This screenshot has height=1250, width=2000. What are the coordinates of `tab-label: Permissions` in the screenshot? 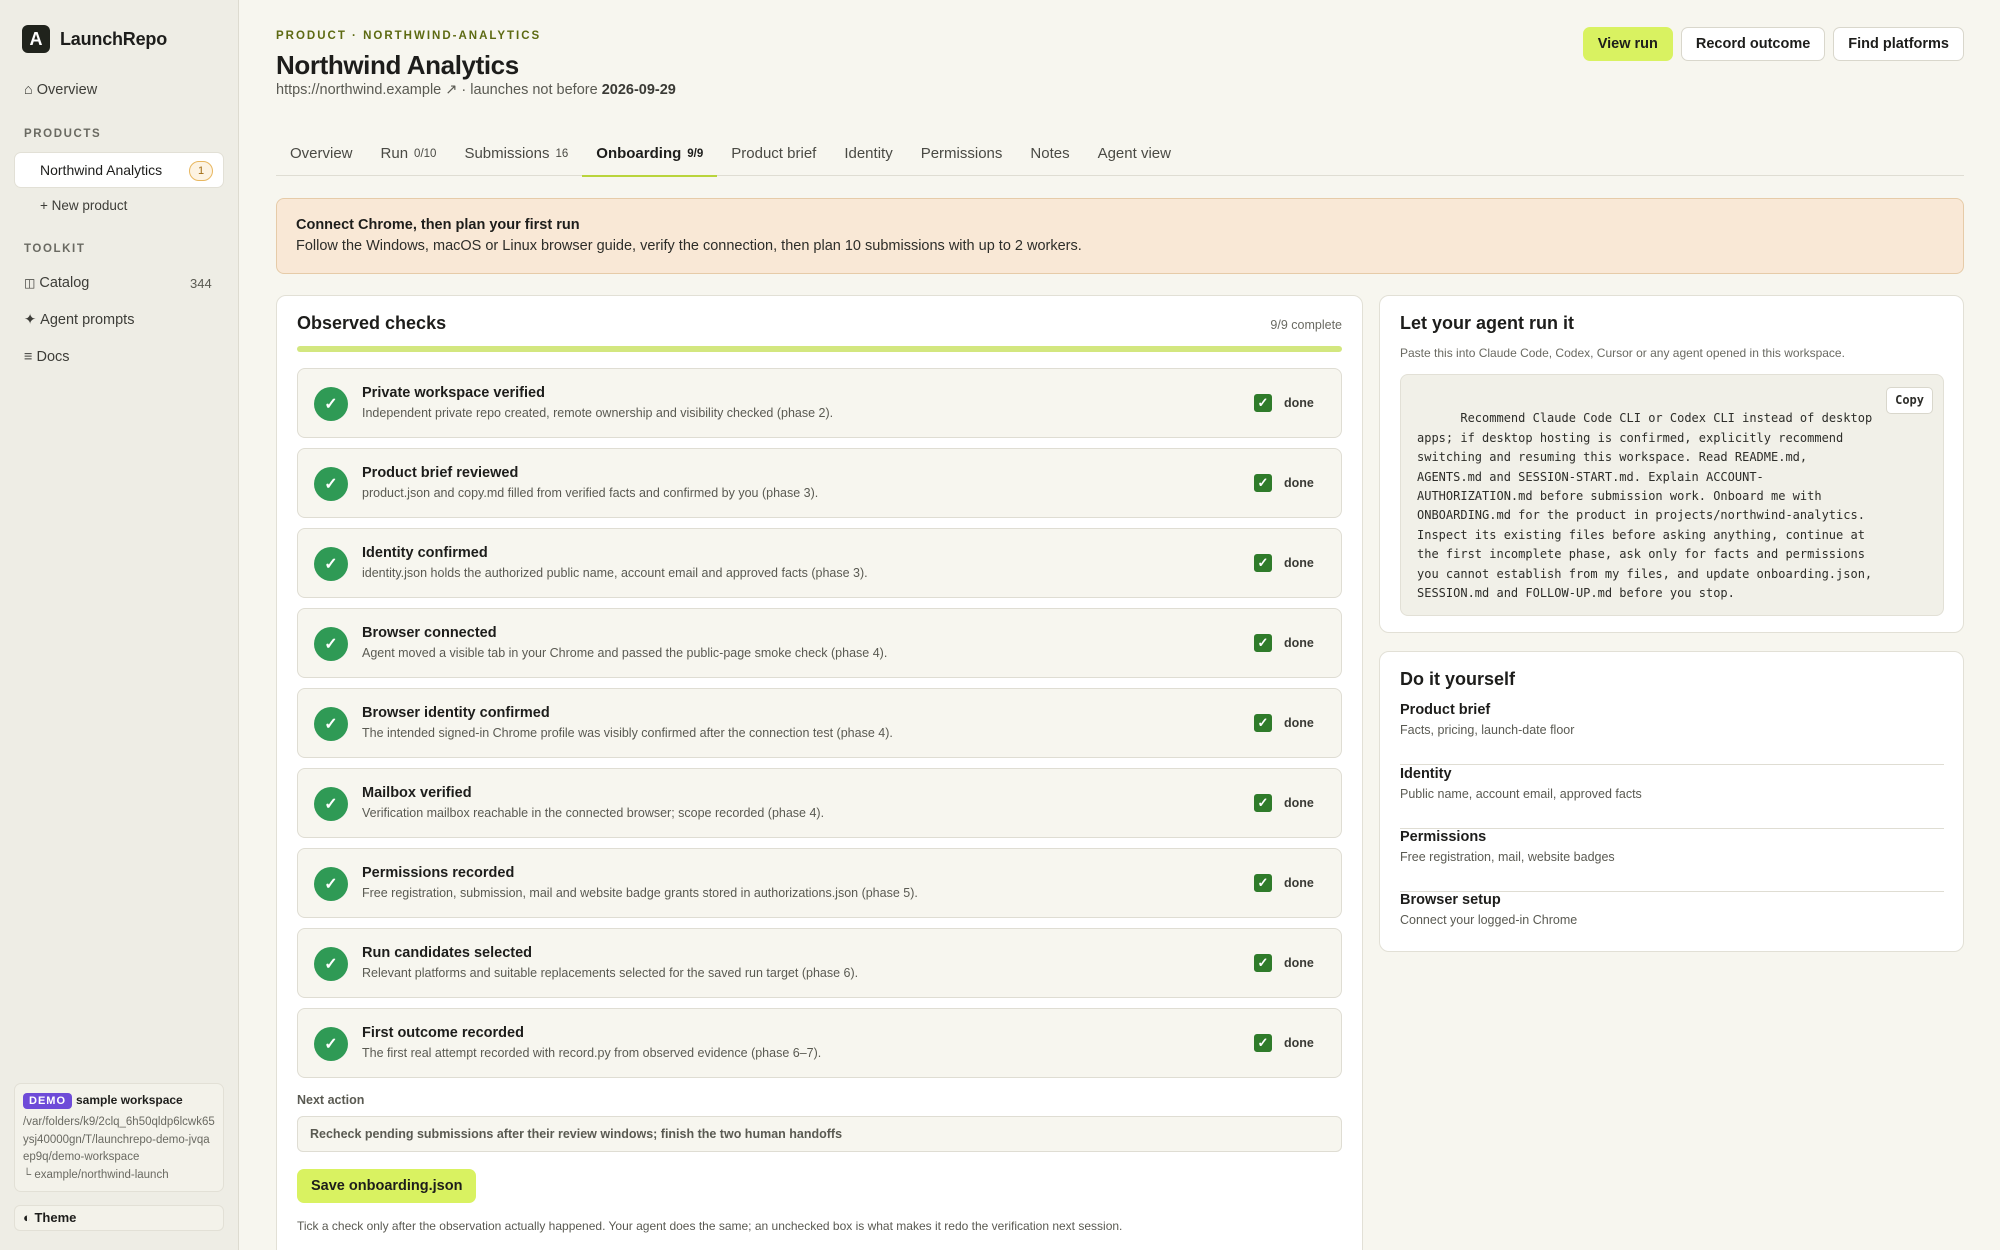 It's located at (961, 153).